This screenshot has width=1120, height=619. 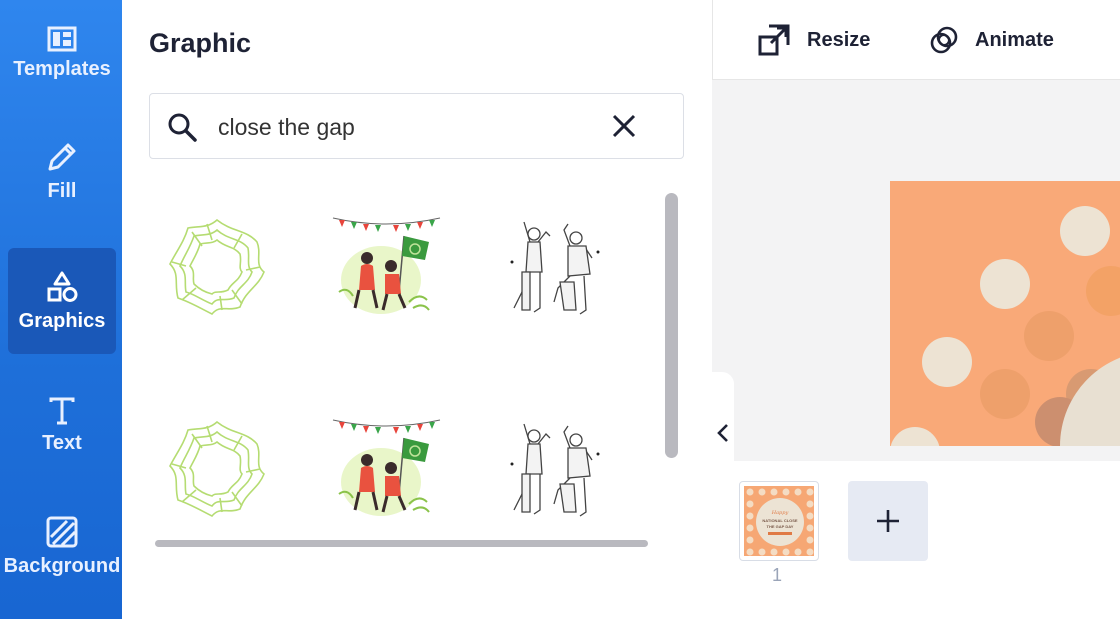 I want to click on sidebar-item-background: Background, so click(x=62, y=546).